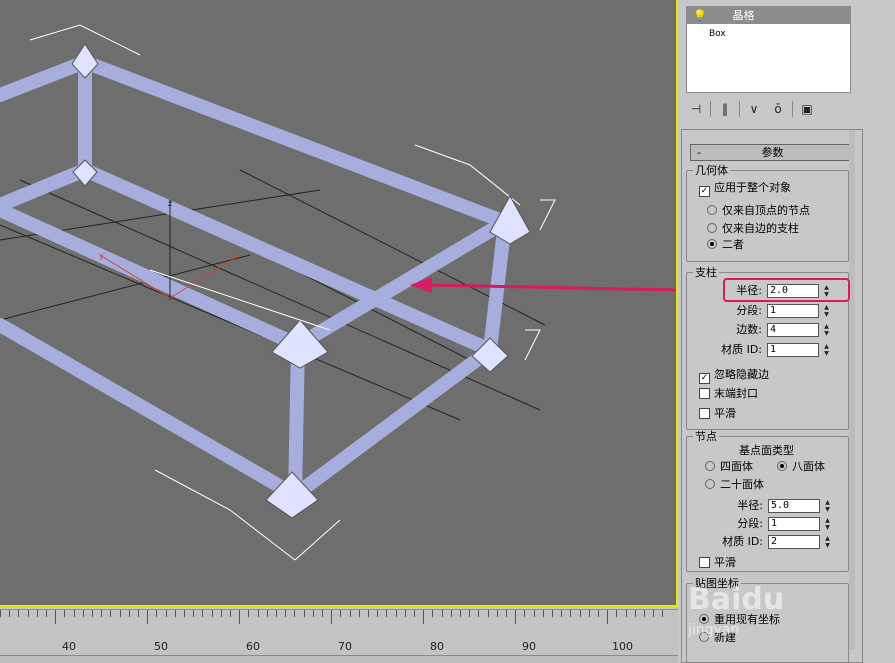 The image size is (895, 663). What do you see at coordinates (345, 646) in the screenshot?
I see `ruler-label-70: 70` at bounding box center [345, 646].